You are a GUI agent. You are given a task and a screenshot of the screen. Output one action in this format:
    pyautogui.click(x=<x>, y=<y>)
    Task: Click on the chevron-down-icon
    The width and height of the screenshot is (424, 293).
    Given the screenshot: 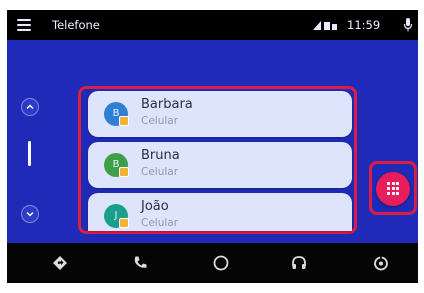 What is the action you would take?
    pyautogui.click(x=30, y=214)
    